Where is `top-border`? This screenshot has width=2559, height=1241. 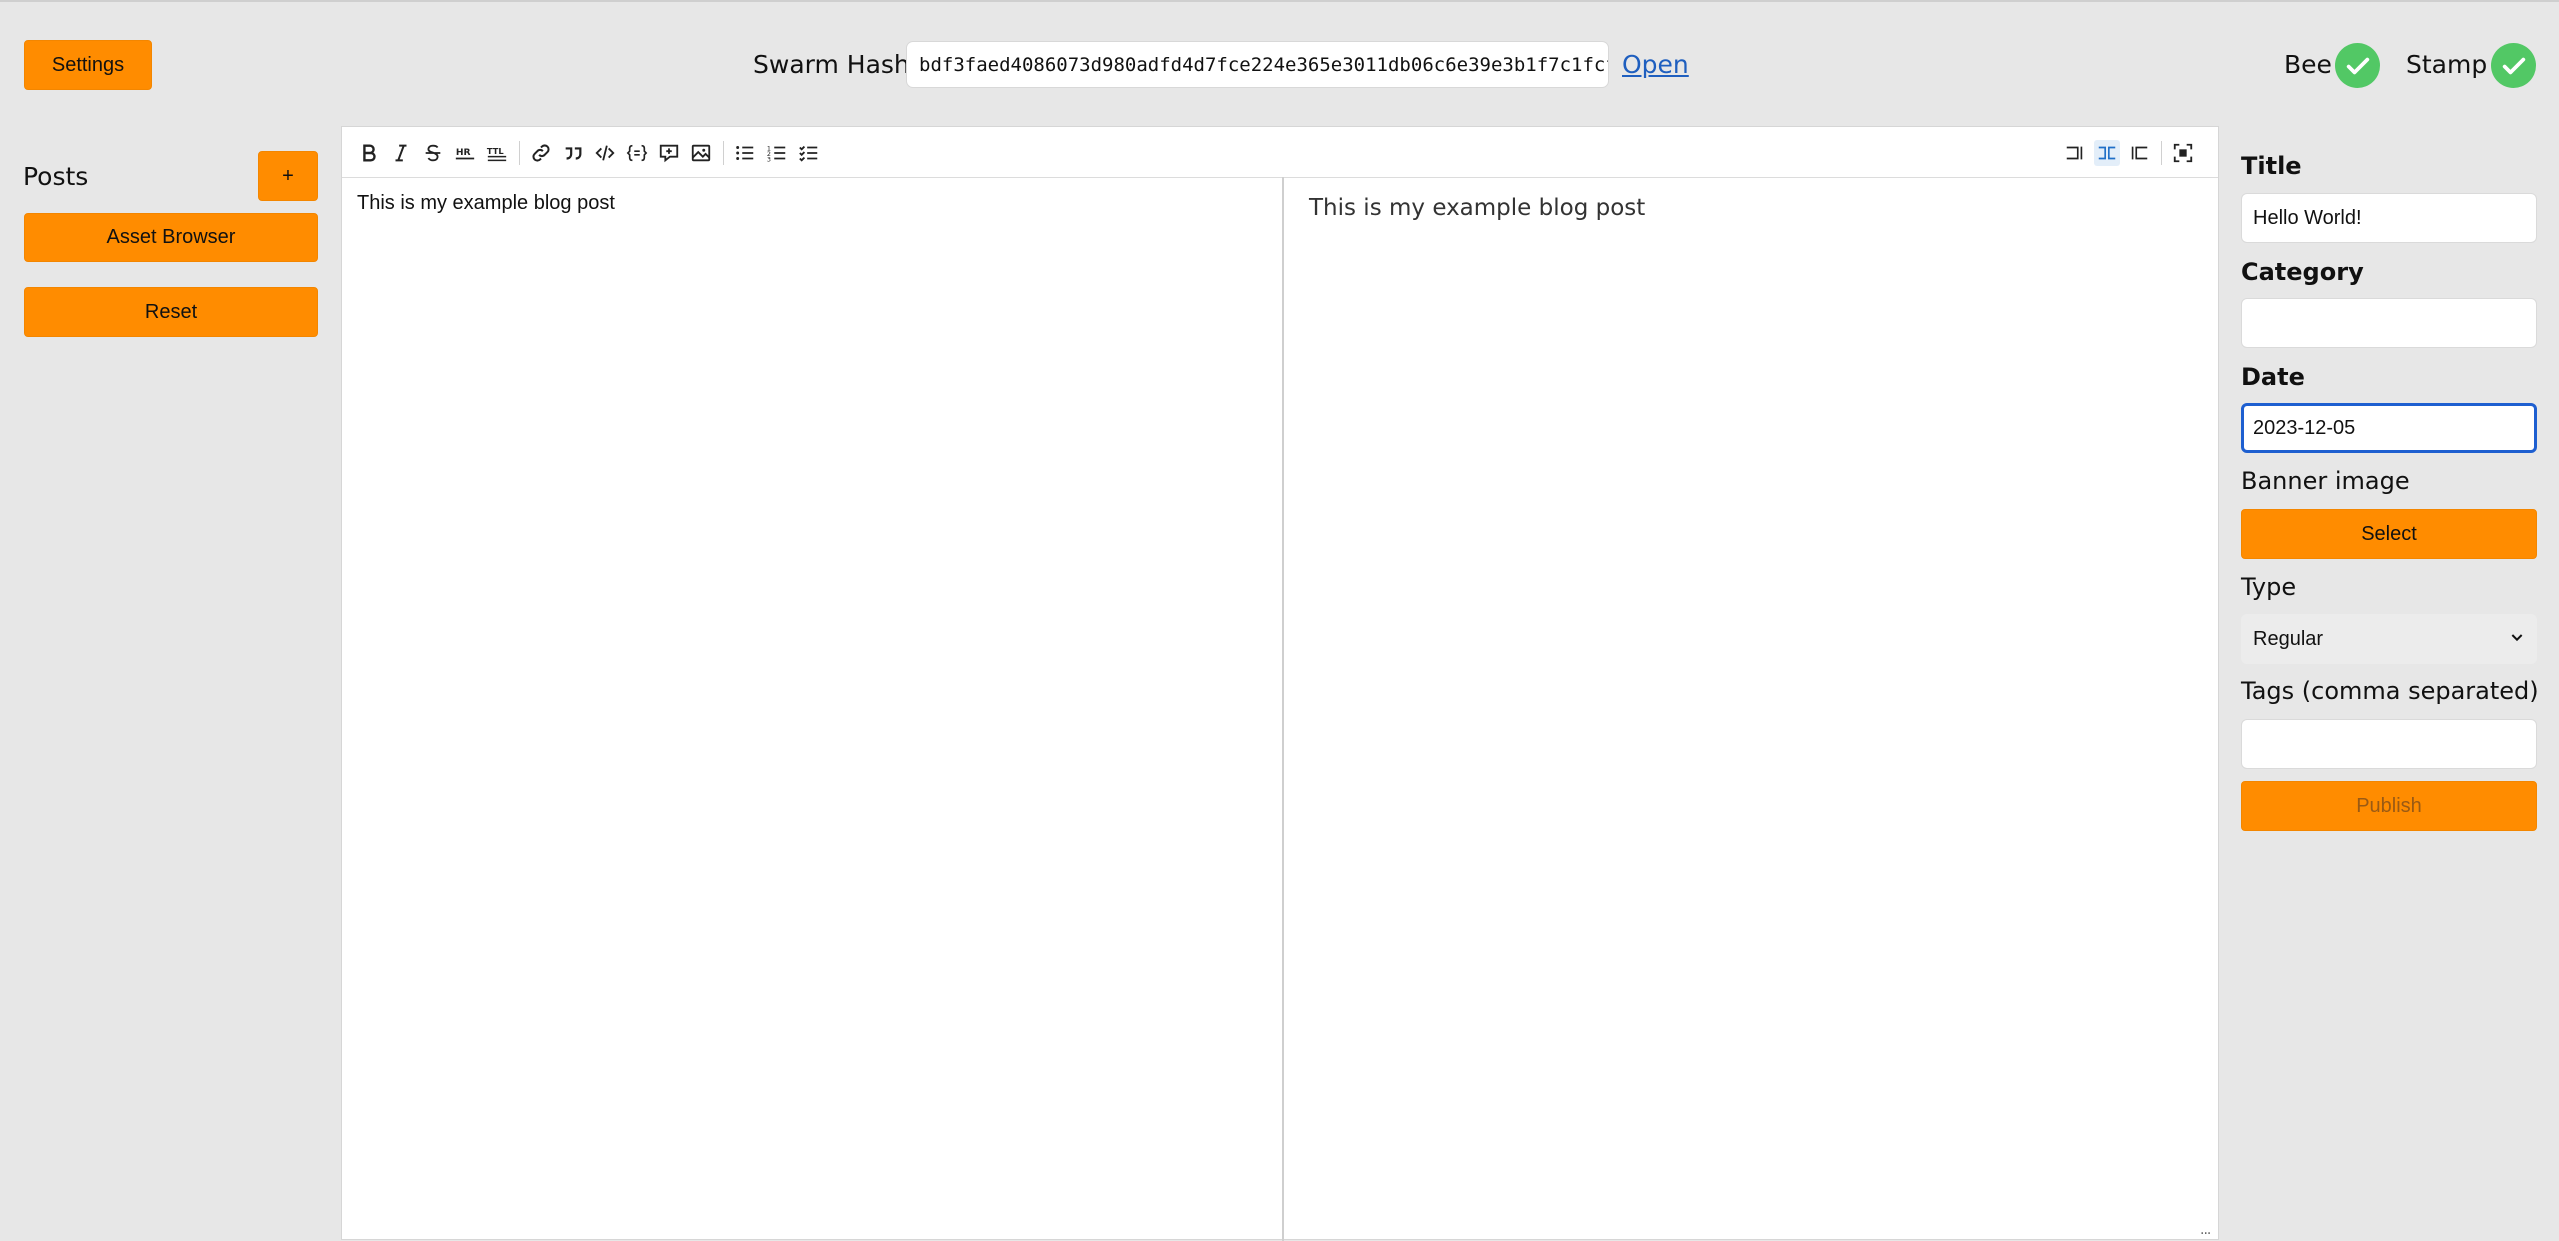 top-border is located at coordinates (1279, 1).